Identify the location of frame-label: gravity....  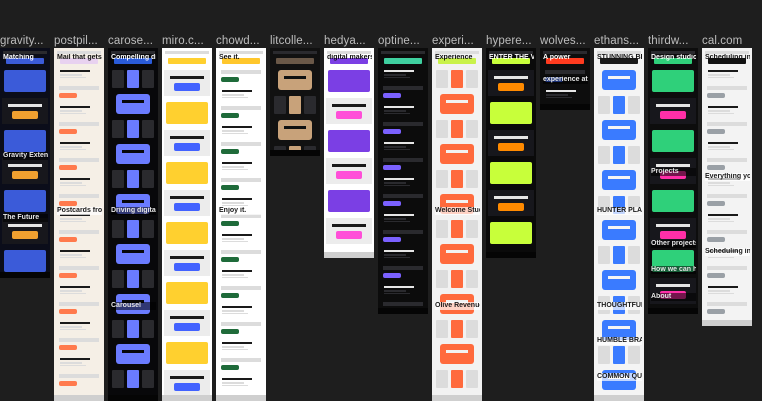
(26, 41).